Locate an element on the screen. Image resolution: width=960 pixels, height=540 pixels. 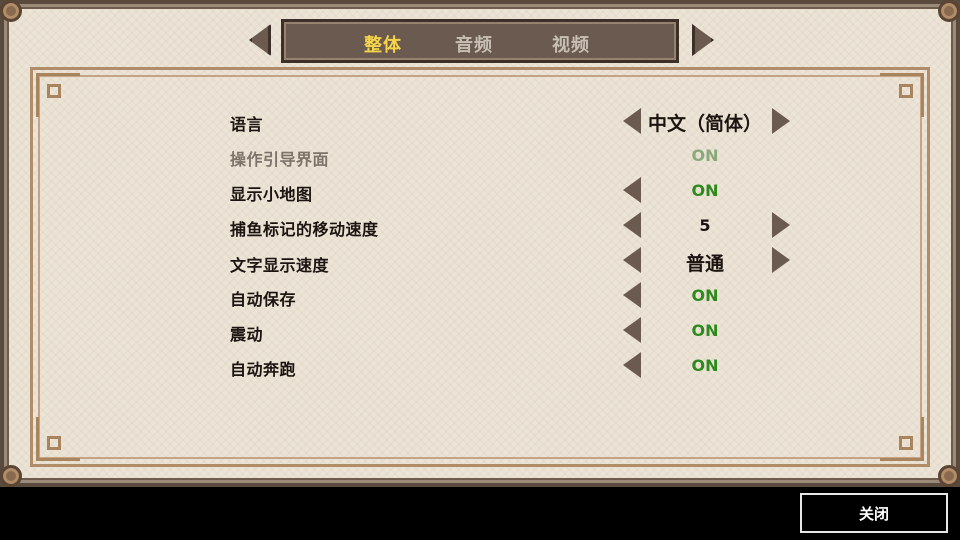
setting-value-vibration: ON is located at coordinates (705, 330).